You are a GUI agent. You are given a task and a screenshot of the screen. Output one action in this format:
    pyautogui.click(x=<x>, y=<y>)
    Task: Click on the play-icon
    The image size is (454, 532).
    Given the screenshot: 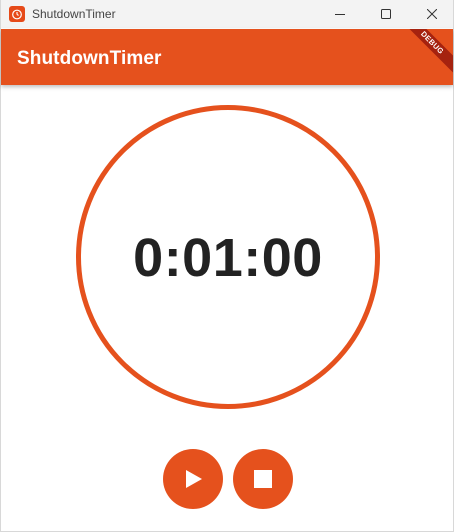 What is the action you would take?
    pyautogui.click(x=194, y=479)
    